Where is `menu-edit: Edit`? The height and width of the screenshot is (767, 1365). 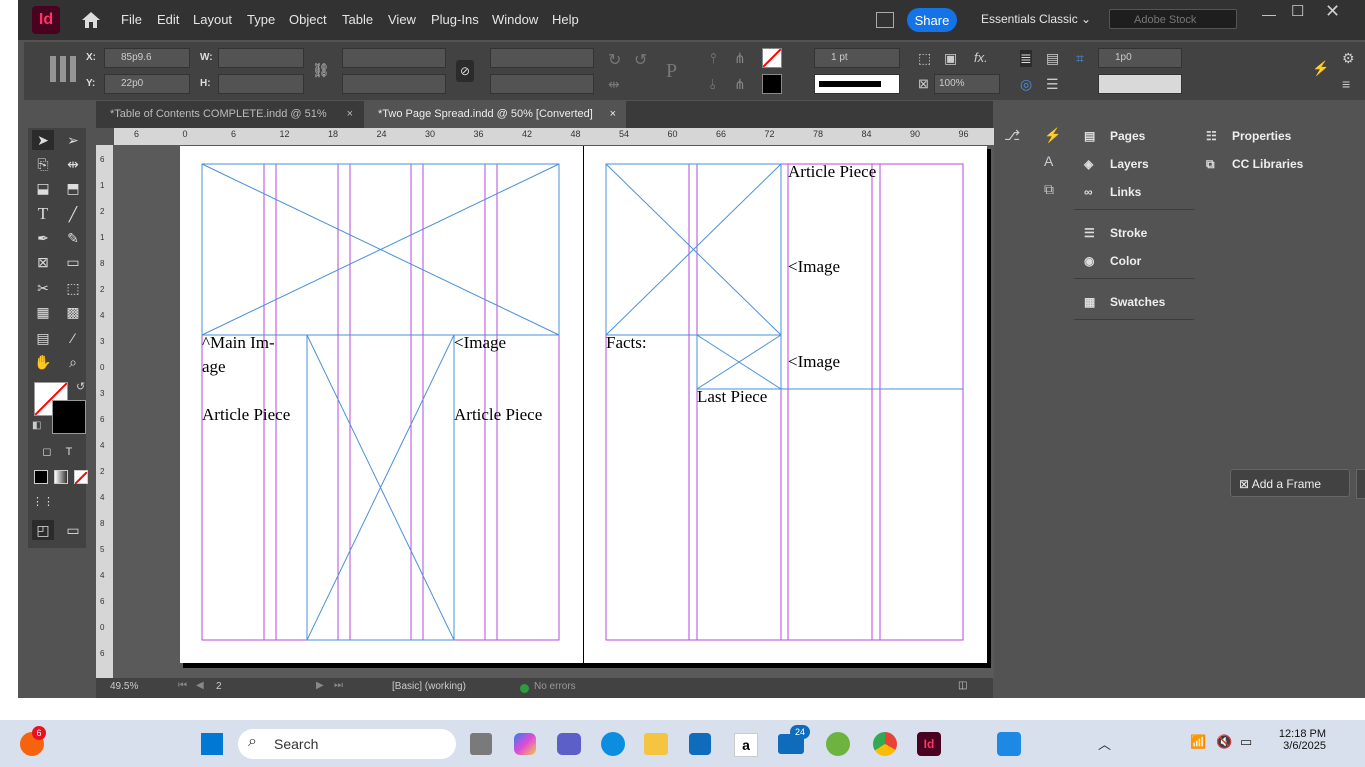 menu-edit: Edit is located at coordinates (168, 19).